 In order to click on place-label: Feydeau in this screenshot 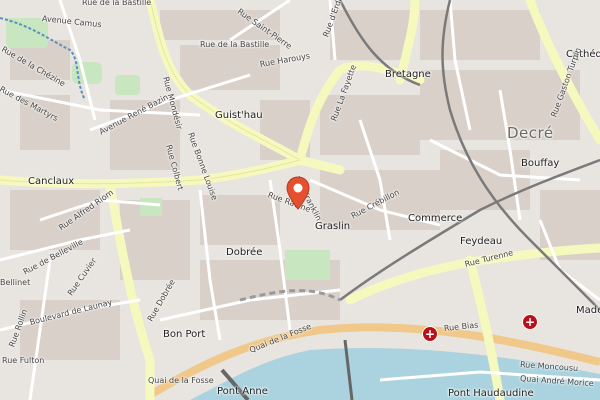, I will do `click(481, 241)`.